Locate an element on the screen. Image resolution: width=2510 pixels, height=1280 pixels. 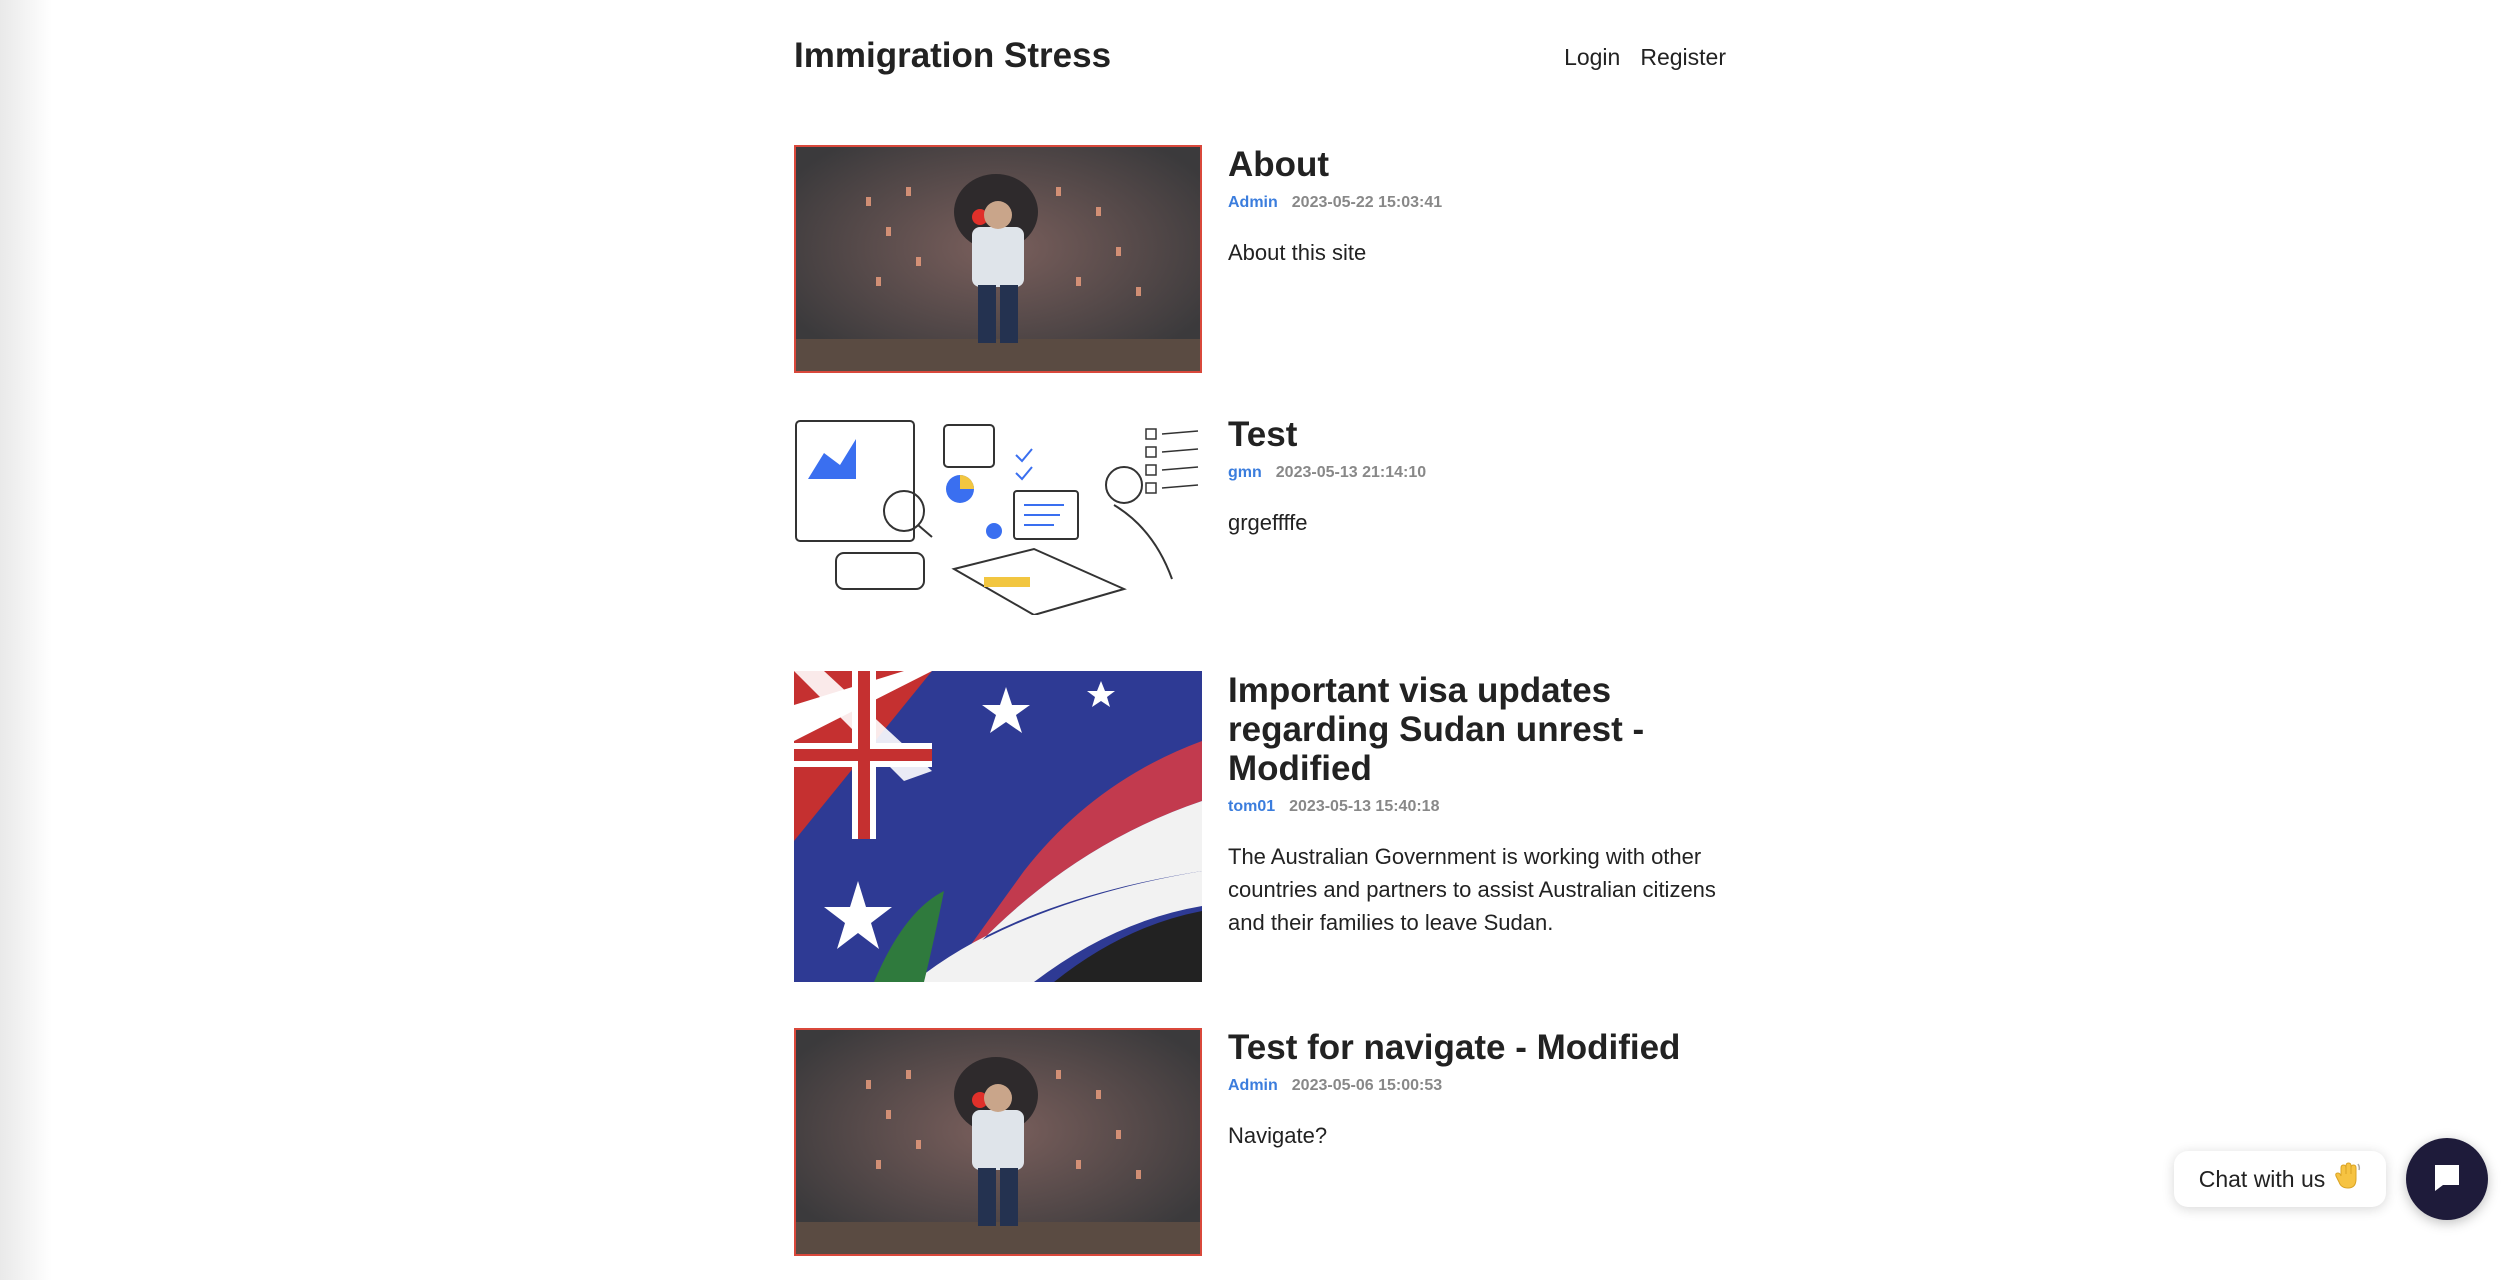
post-excerpt: grgeffffe is located at coordinates (1268, 522).